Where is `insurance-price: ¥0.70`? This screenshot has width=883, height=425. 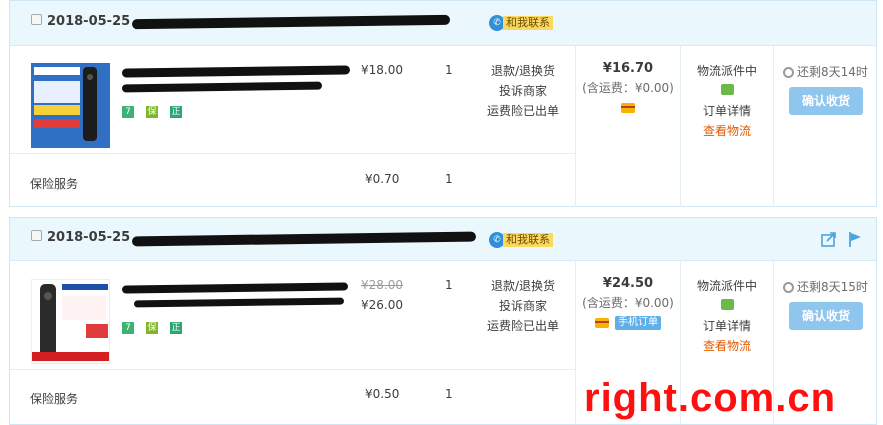 insurance-price: ¥0.70 is located at coordinates (382, 179).